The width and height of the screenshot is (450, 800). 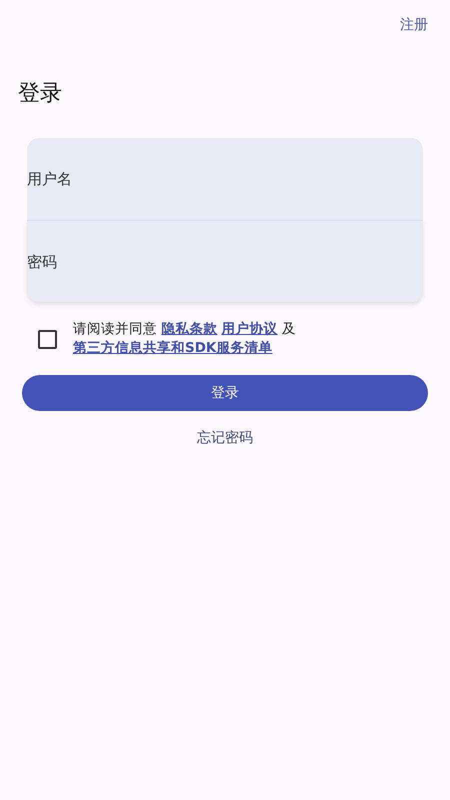 What do you see at coordinates (185, 339) in the screenshot?
I see `agreement-text: 请阅读并同意 隐私条款 用户协议 及 第三方信息共享和SDK服务清单` at bounding box center [185, 339].